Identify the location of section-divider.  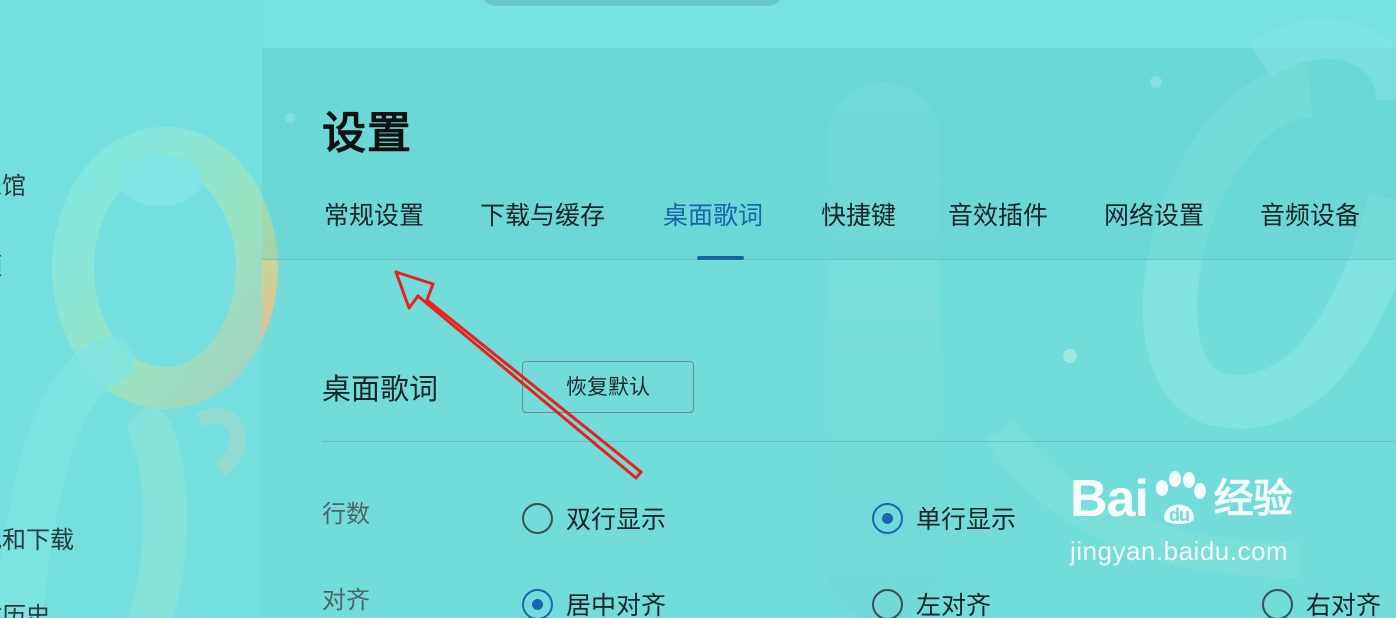
(859, 441).